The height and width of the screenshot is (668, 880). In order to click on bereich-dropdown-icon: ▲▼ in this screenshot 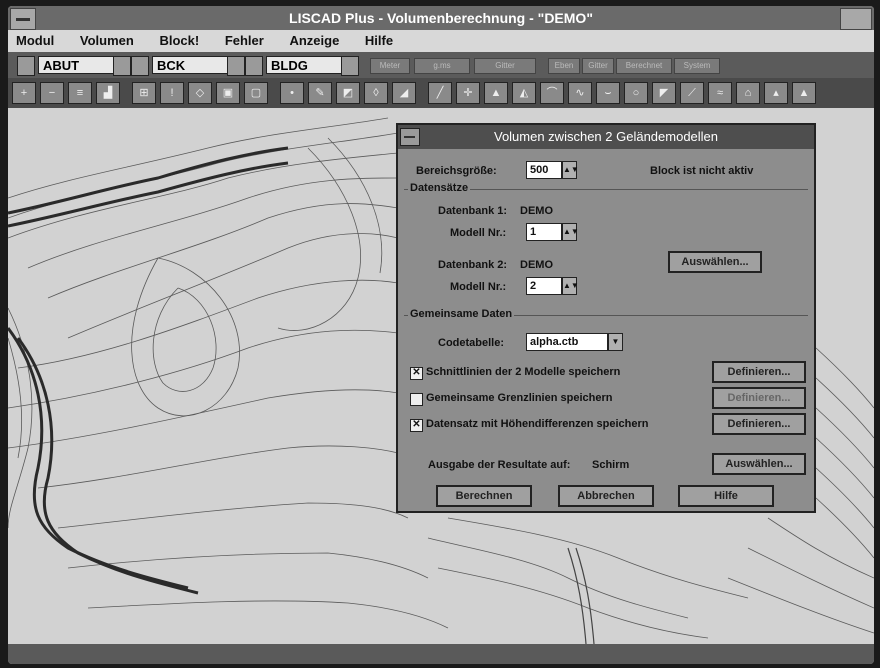, I will do `click(570, 170)`.